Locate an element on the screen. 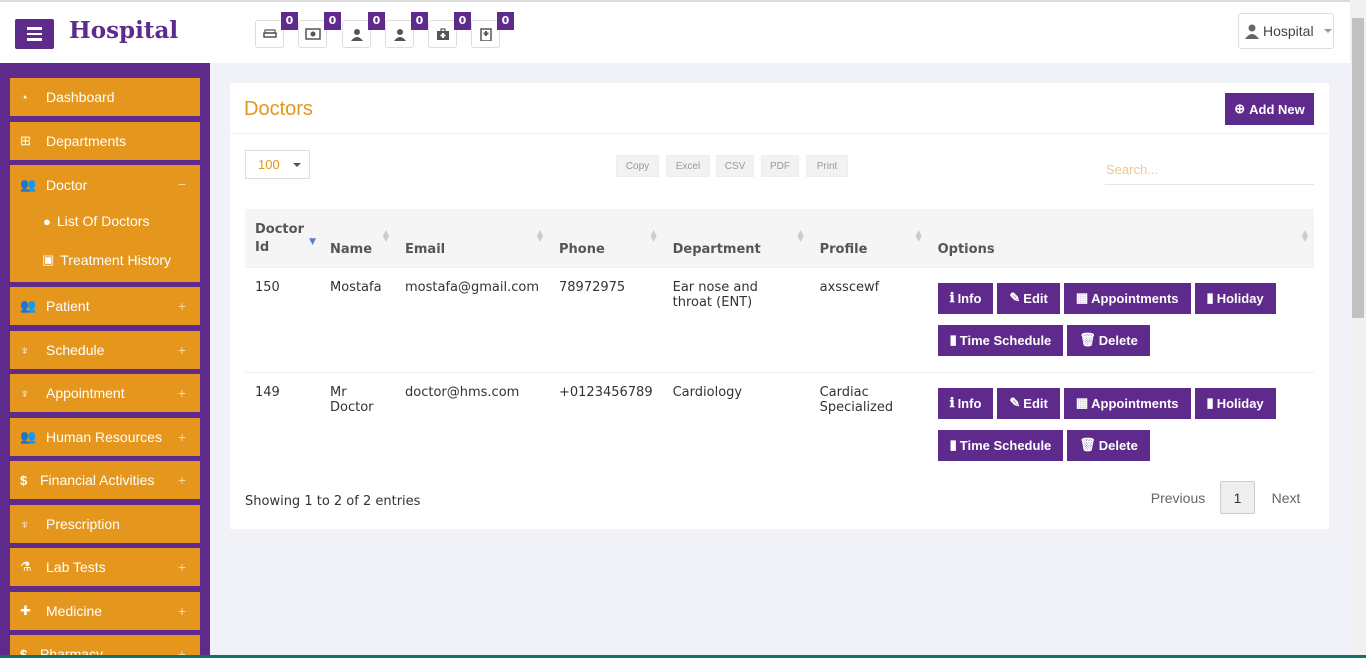  plus-circle-icon: ⊕ is located at coordinates (1240, 108).